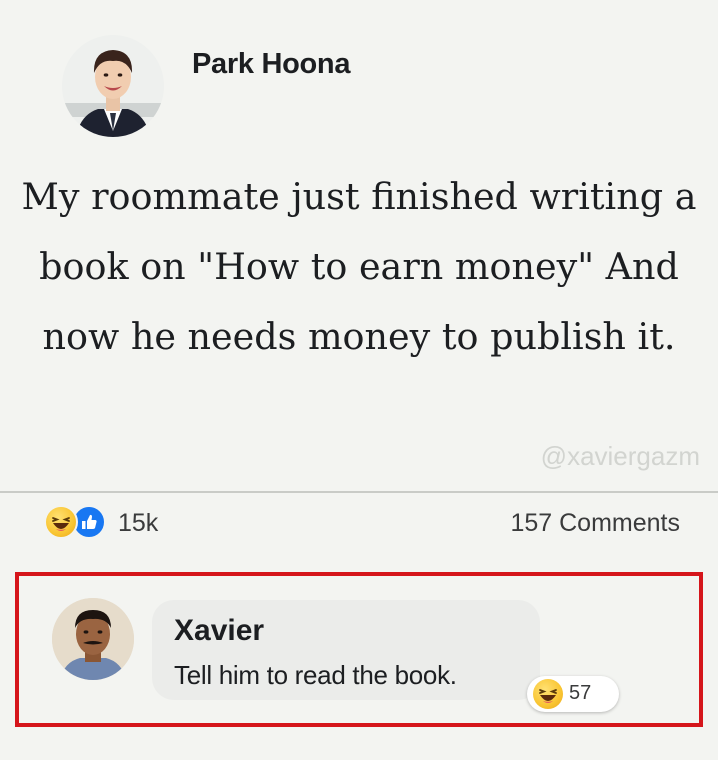 The height and width of the screenshot is (760, 718). Describe the element at coordinates (271, 64) in the screenshot. I see `post-author-name: Park Hoona` at that location.